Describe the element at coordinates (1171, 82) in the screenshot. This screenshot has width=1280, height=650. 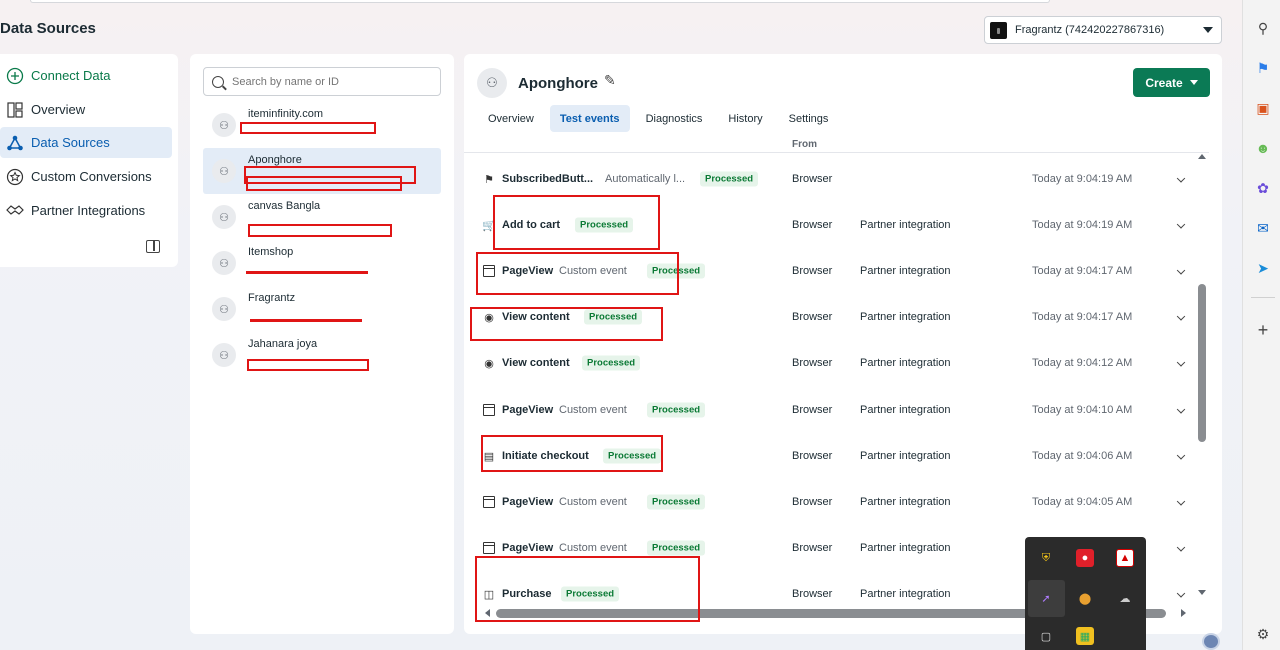
I see `create-button: Create` at that location.